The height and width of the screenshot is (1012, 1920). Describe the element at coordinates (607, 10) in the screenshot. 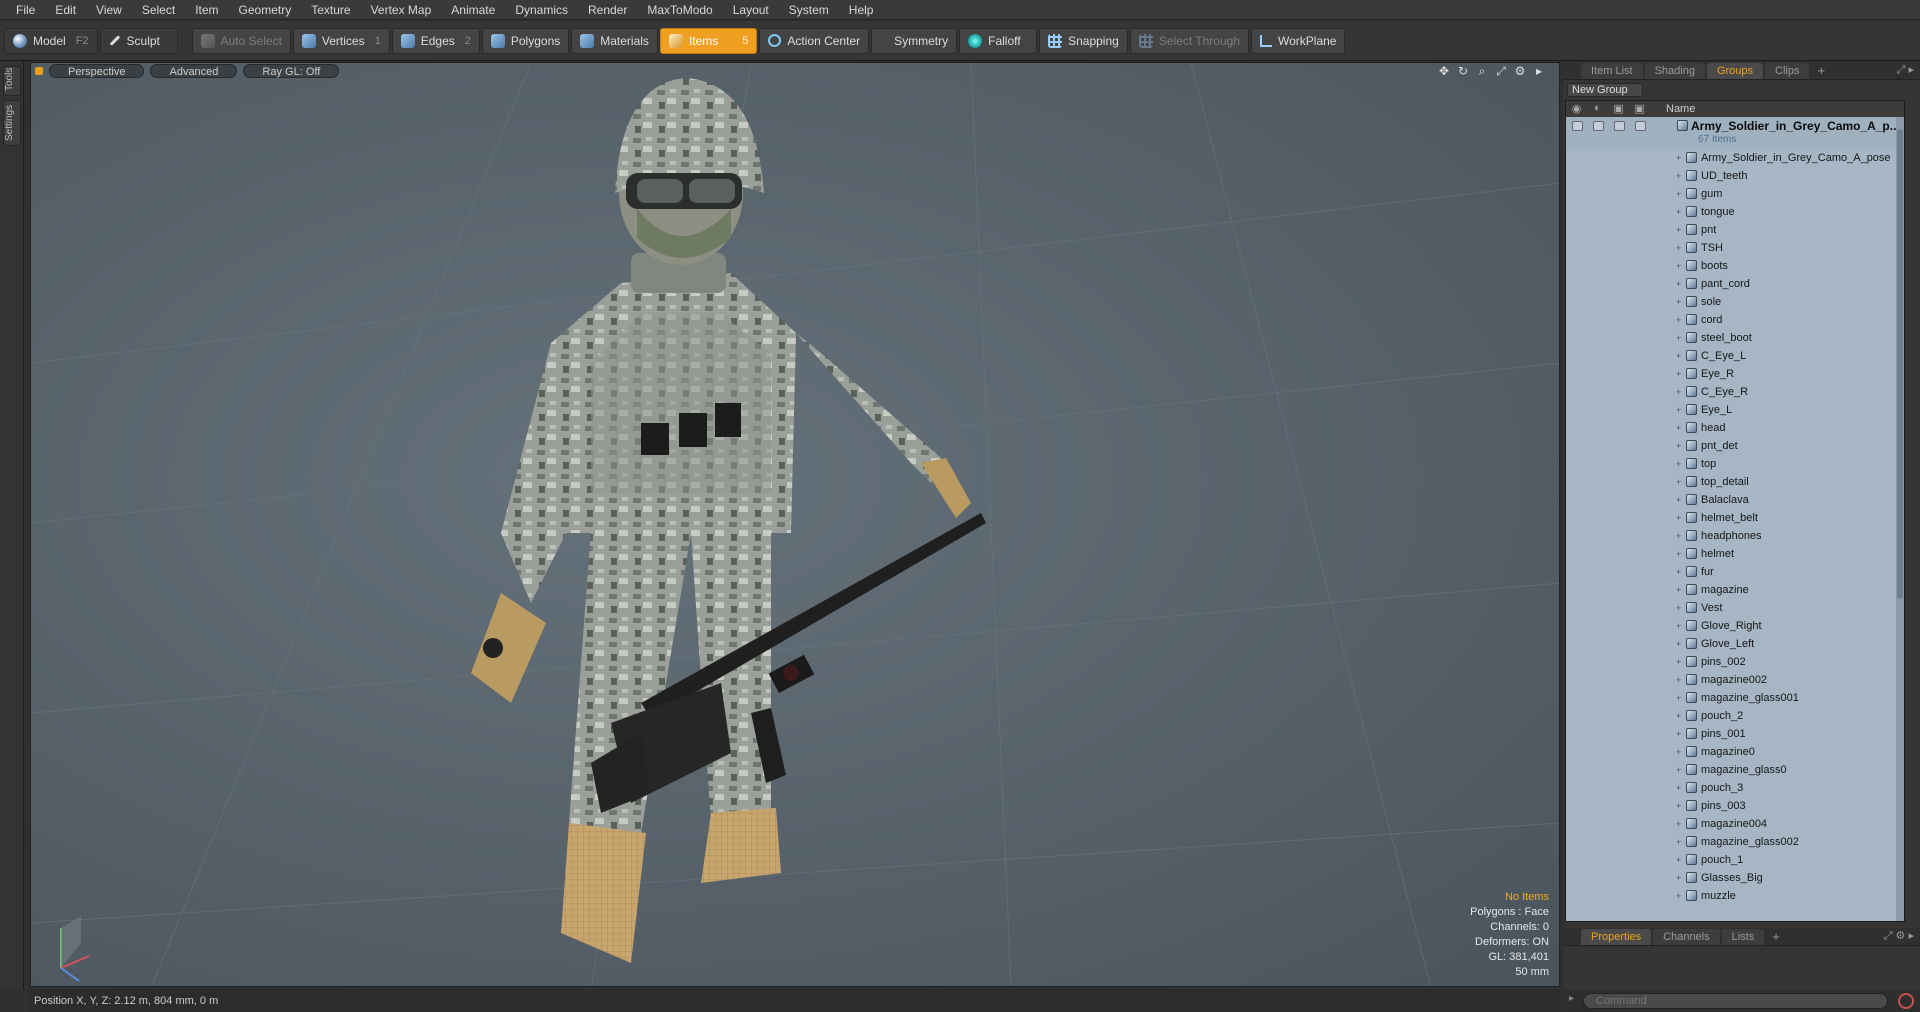

I see `menu-render: Render` at that location.